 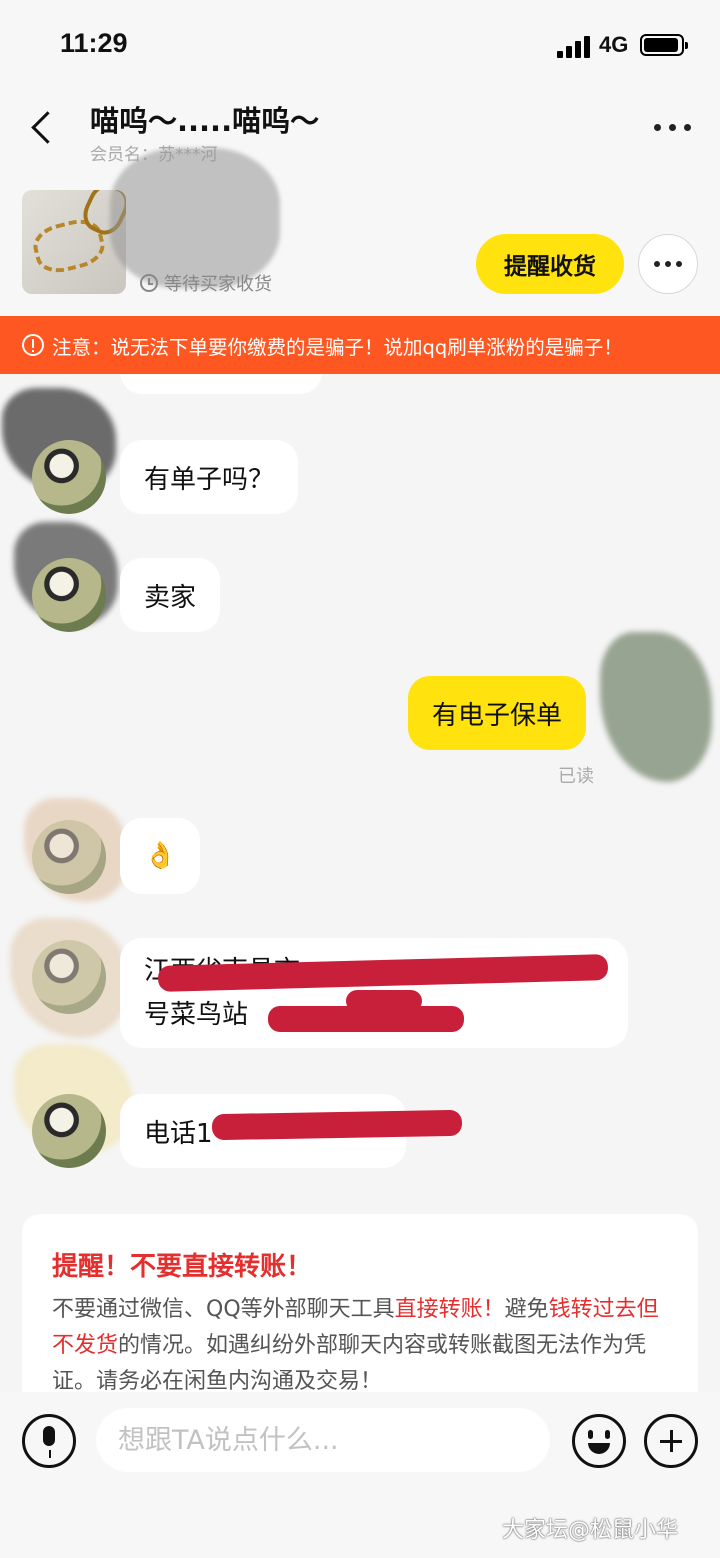 What do you see at coordinates (178, 1133) in the screenshot?
I see `message-text: 电话1` at bounding box center [178, 1133].